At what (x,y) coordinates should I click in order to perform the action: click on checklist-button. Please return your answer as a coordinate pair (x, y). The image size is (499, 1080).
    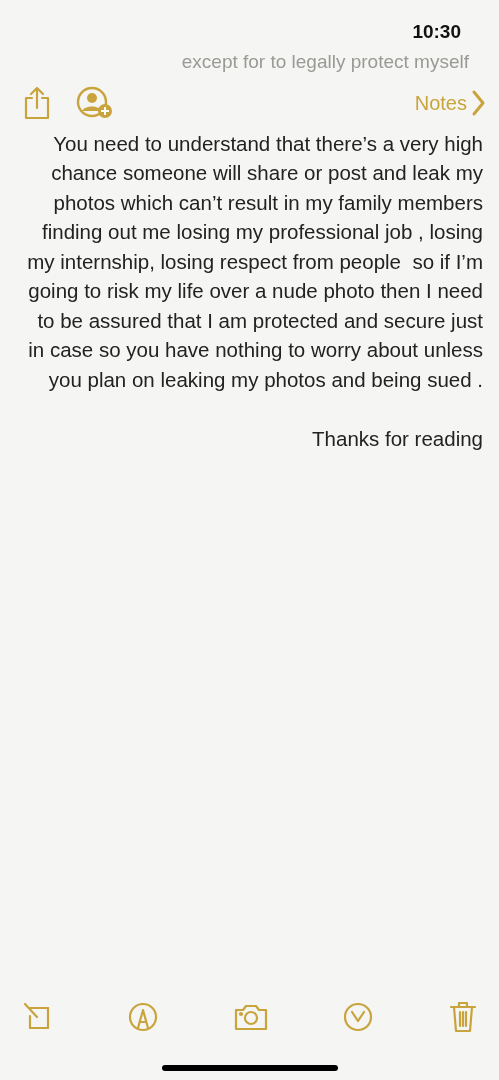
    Looking at the image, I should click on (358, 1017).